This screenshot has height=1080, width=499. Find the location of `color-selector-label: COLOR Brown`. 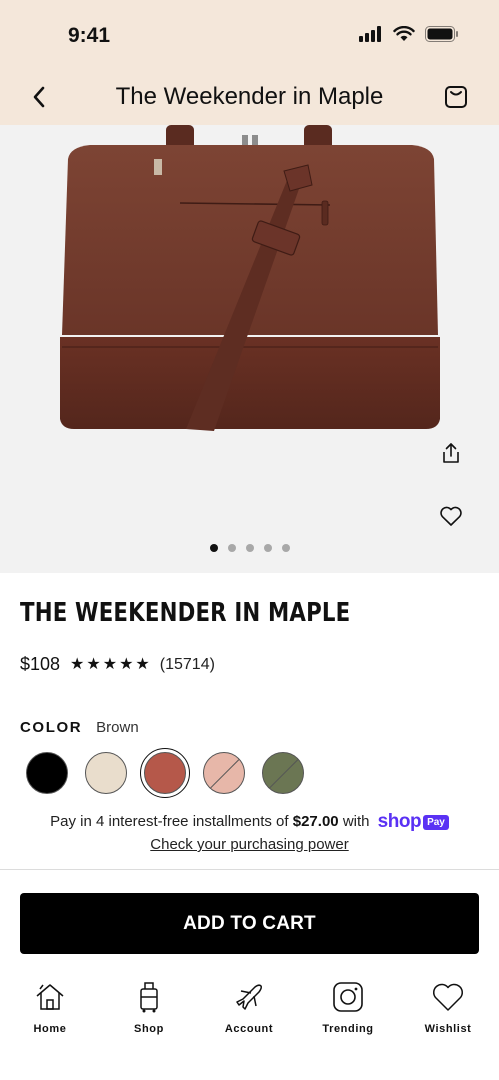

color-selector-label: COLOR Brown is located at coordinates (79, 727).